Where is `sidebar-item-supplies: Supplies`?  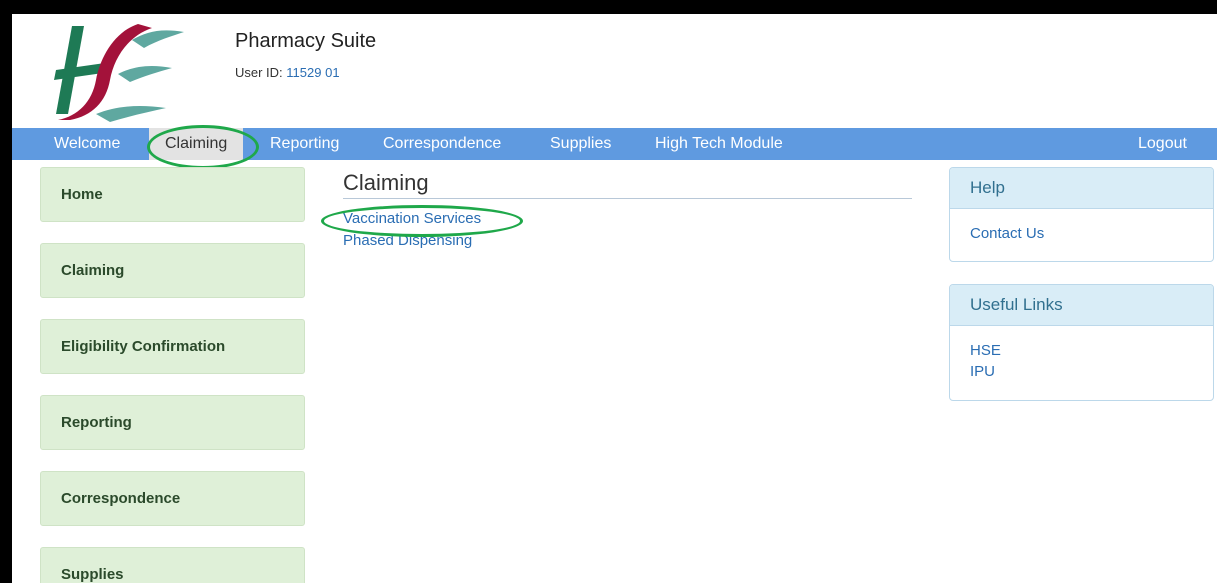 sidebar-item-supplies: Supplies is located at coordinates (172, 565).